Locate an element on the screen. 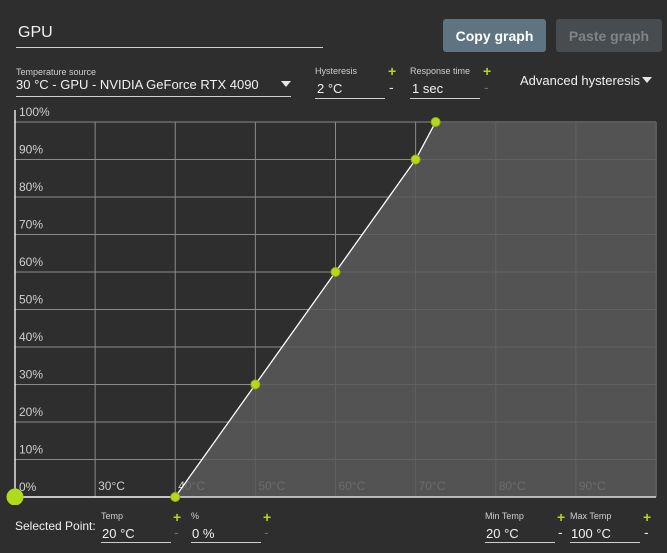 Image resolution: width=667 pixels, height=553 pixels. percent-value: 0 % is located at coordinates (203, 533).